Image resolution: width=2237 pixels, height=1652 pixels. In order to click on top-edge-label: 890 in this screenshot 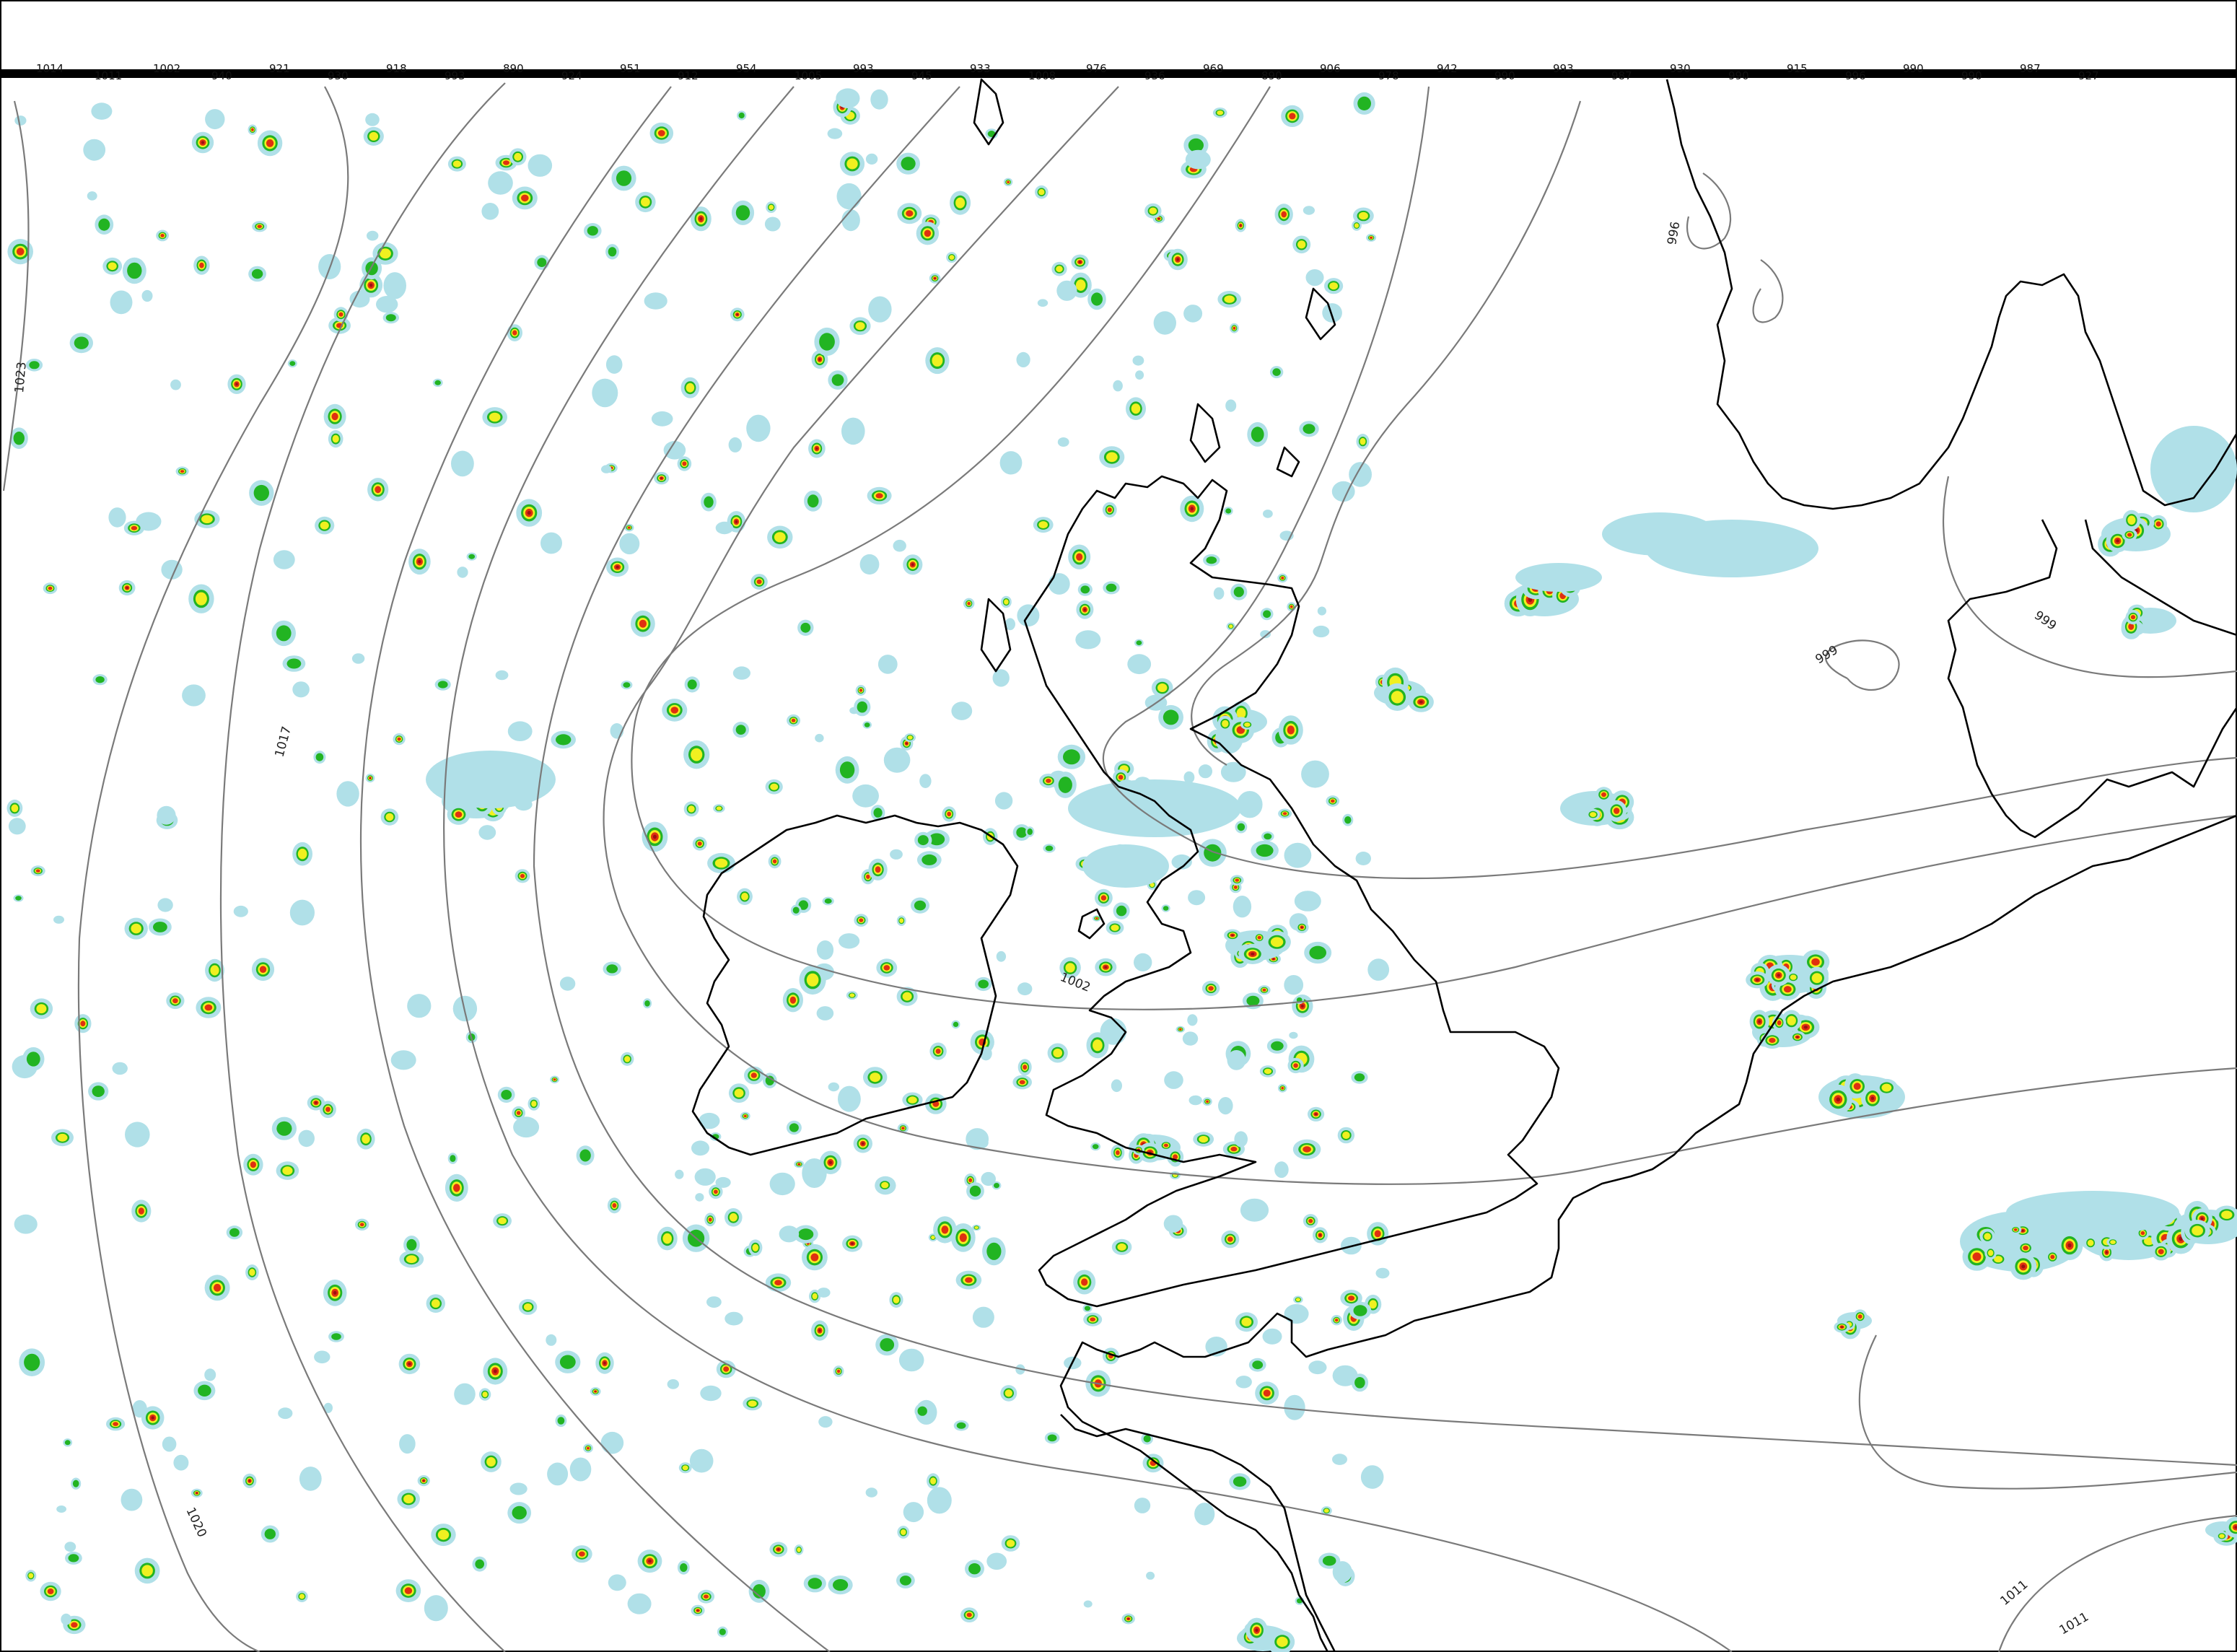, I will do `click(513, 68)`.